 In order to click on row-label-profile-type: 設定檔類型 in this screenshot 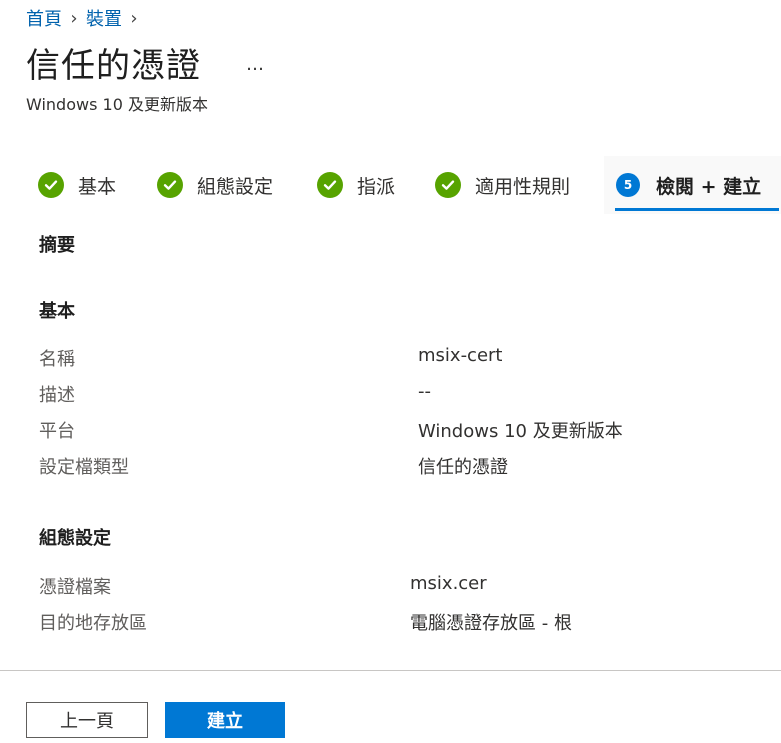, I will do `click(84, 467)`.